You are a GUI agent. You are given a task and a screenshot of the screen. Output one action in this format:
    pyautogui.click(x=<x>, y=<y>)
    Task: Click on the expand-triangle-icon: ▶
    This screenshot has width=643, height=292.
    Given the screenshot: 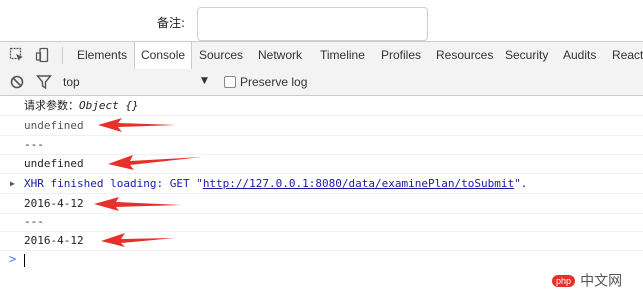 What is the action you would take?
    pyautogui.click(x=12, y=183)
    